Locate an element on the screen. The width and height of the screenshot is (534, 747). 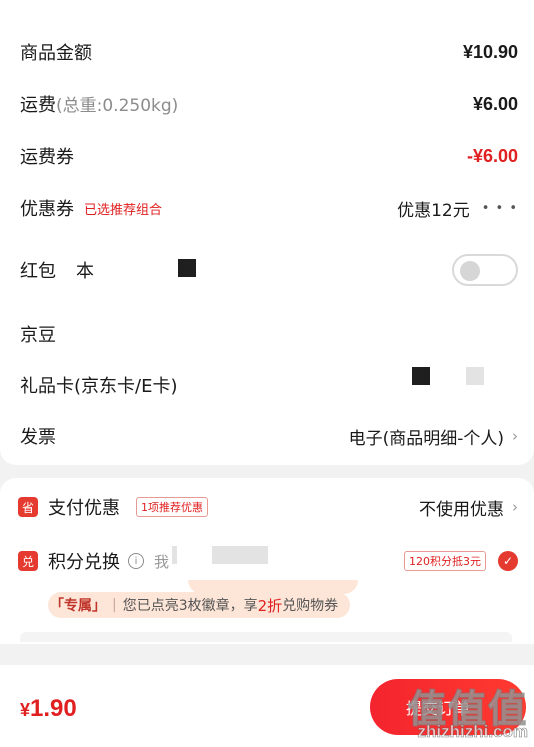
pay-discount-value: 不使用优惠 is located at coordinates (461, 509).